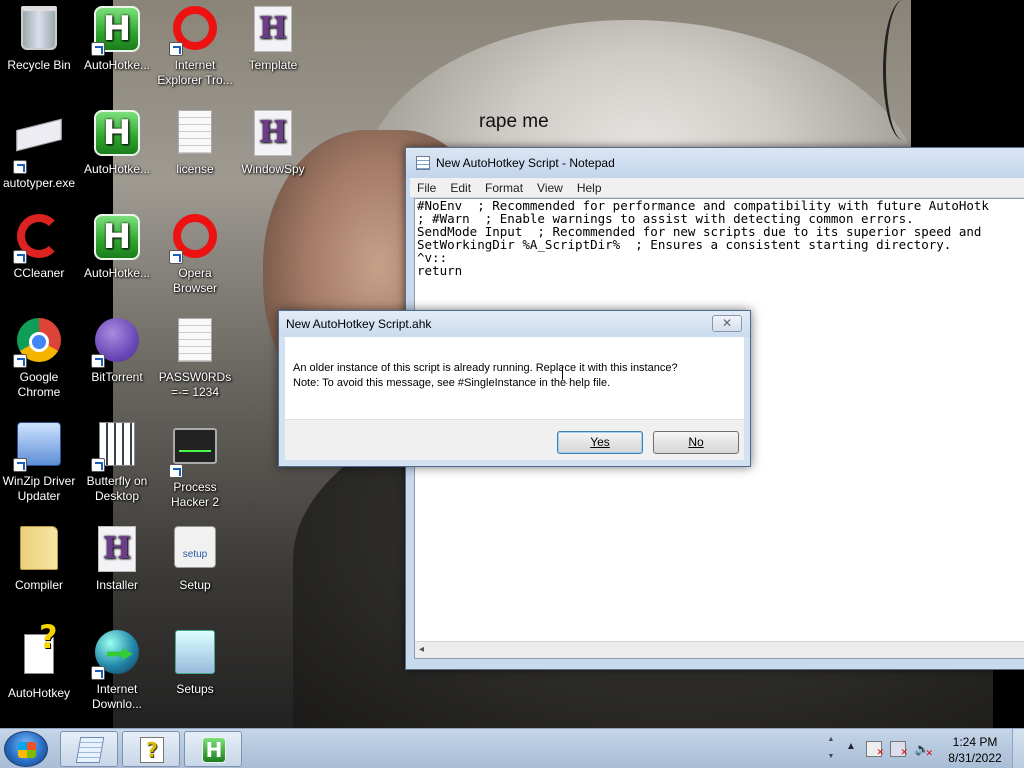 Image resolution: width=1024 pixels, height=768 pixels. Describe the element at coordinates (525, 163) in the screenshot. I see `notepad-title: New AutoHotkey Script - Notepad` at that location.